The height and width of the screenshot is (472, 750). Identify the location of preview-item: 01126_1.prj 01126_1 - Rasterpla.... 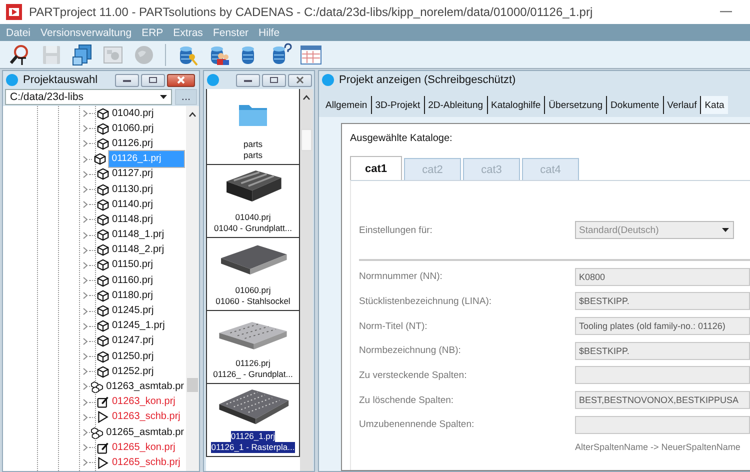
(253, 420).